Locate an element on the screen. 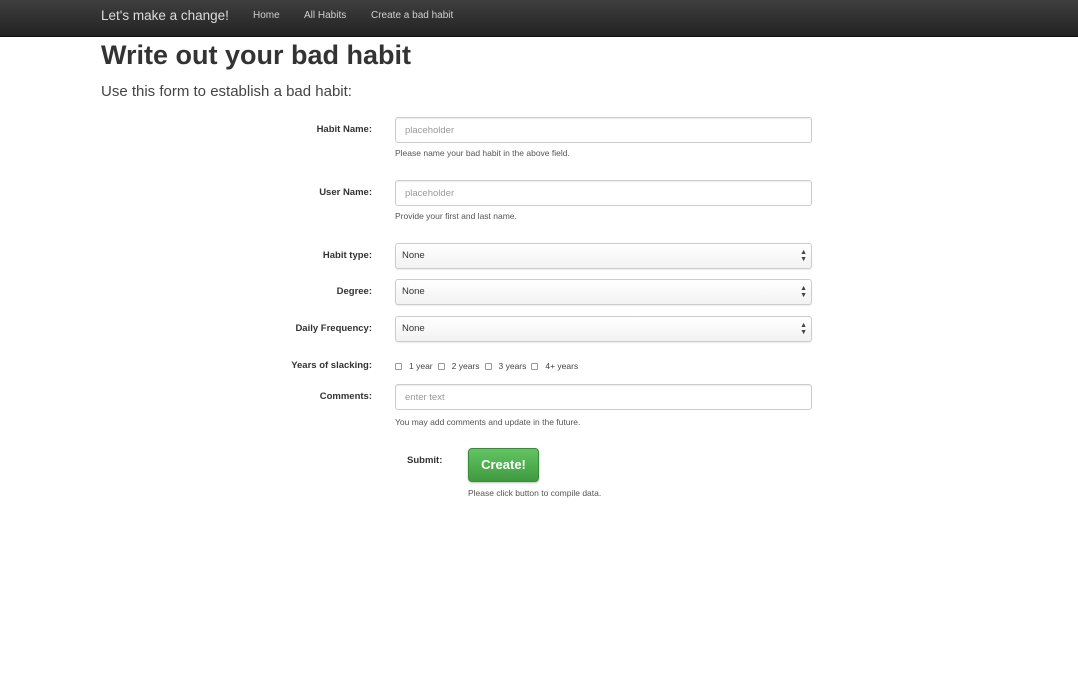 This screenshot has height=688, width=1078. years-3-checkbox is located at coordinates (488, 366).